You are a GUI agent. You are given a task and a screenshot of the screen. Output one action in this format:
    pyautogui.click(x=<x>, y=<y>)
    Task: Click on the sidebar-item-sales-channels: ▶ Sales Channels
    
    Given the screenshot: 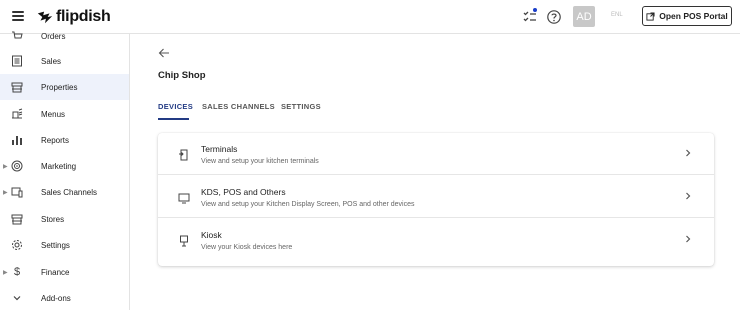 What is the action you would take?
    pyautogui.click(x=64, y=192)
    